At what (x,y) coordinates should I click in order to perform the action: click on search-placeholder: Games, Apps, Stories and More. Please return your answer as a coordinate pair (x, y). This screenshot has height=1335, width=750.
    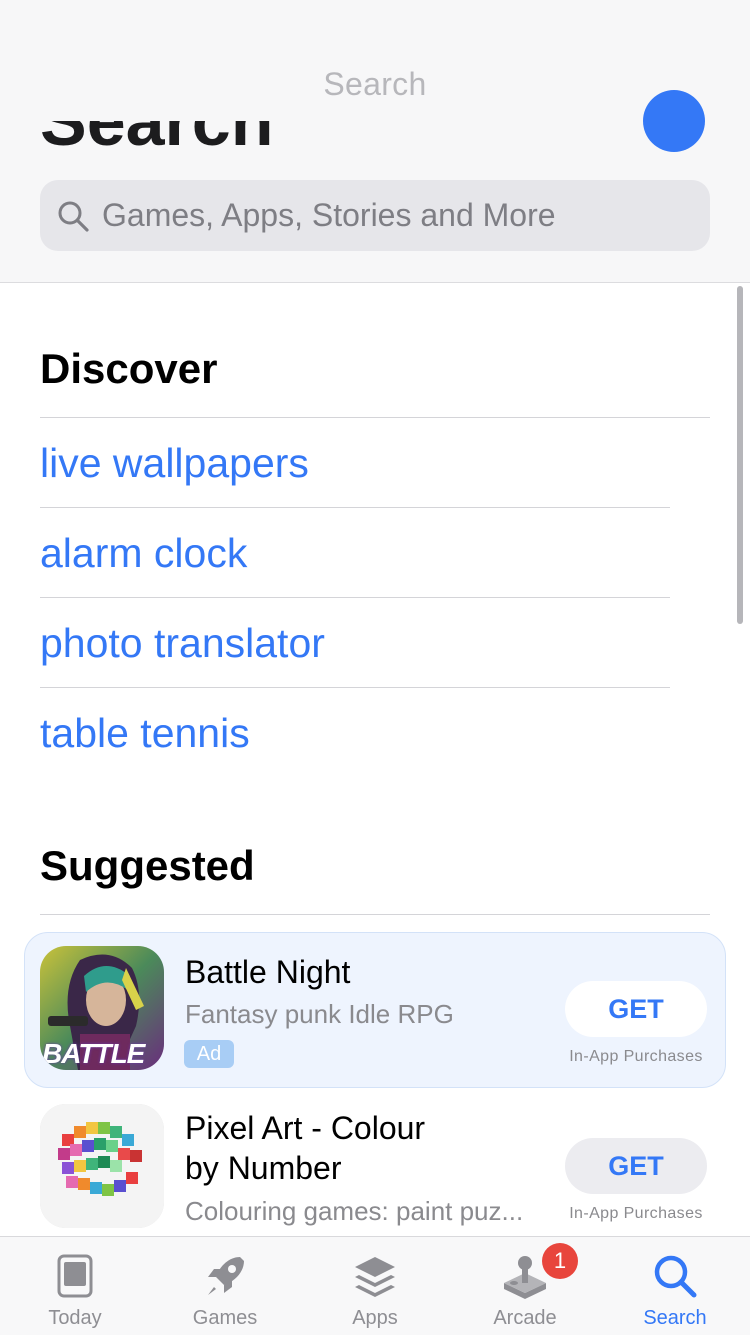
    Looking at the image, I should click on (329, 215).